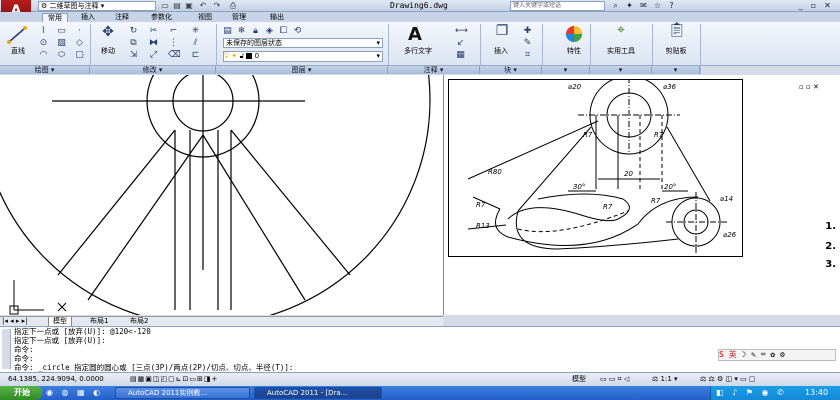  I want to click on point-icon: ·, so click(79, 31).